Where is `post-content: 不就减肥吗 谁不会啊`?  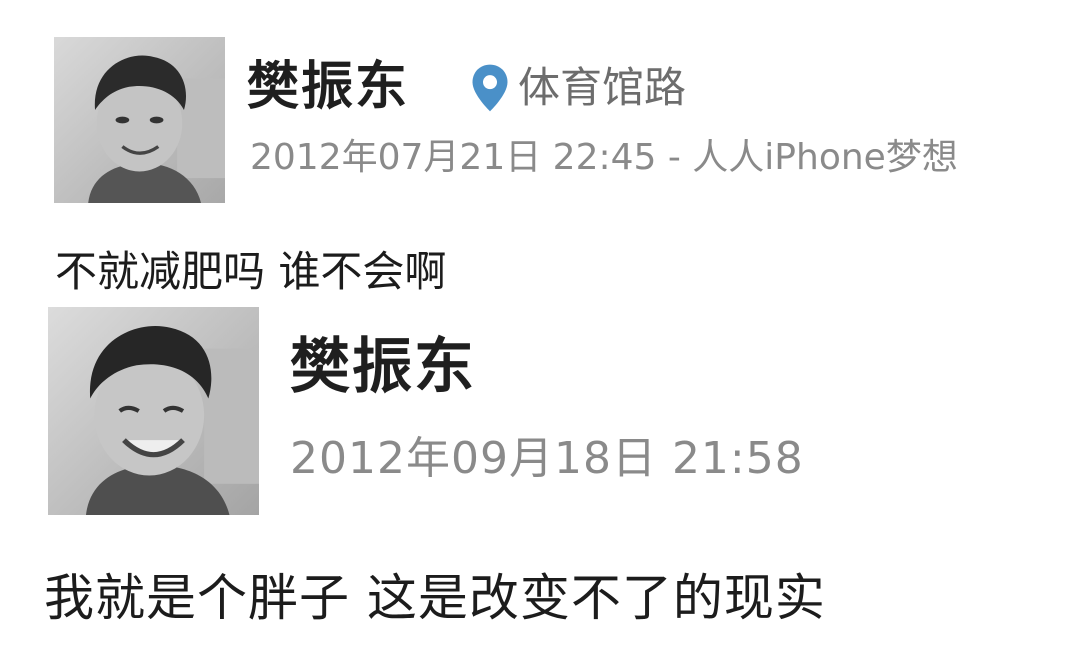
post-content: 不就减肥吗 谁不会啊 is located at coordinates (251, 271).